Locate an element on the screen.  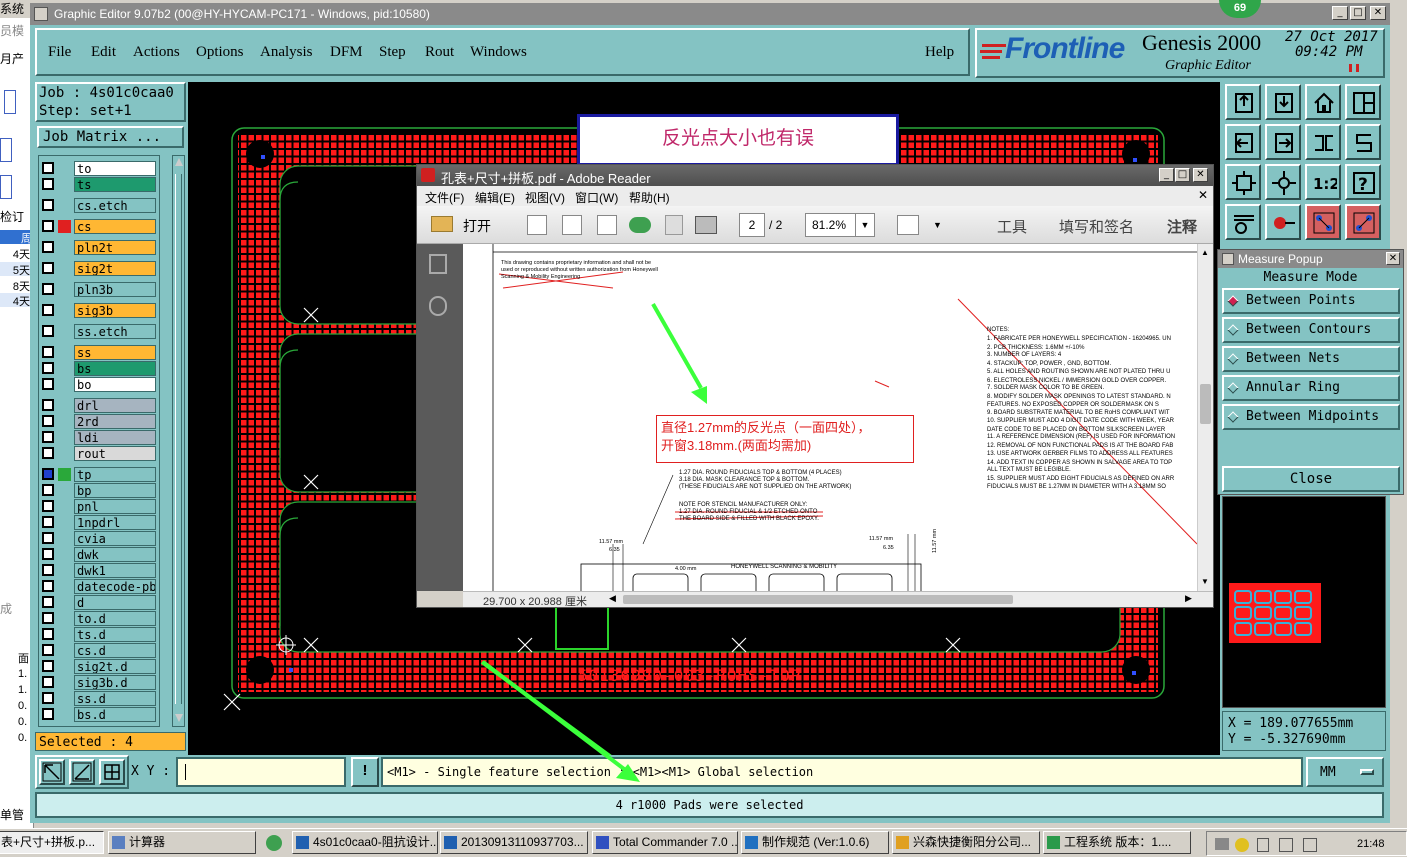
network-icon is located at coordinates (1286, 845).